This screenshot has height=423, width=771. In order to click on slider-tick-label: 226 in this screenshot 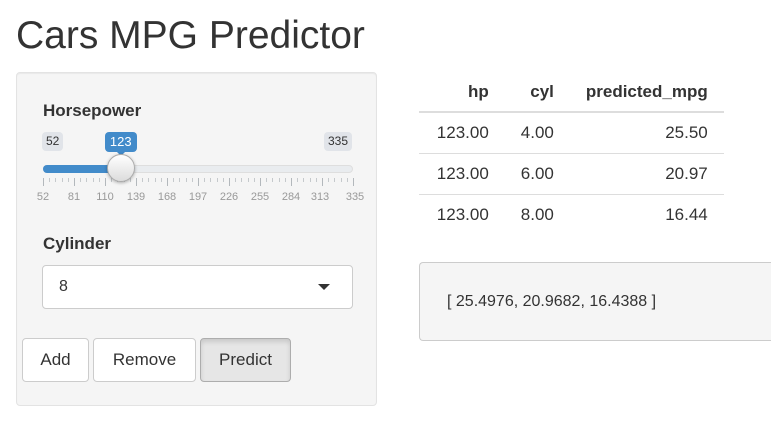, I will do `click(229, 197)`.